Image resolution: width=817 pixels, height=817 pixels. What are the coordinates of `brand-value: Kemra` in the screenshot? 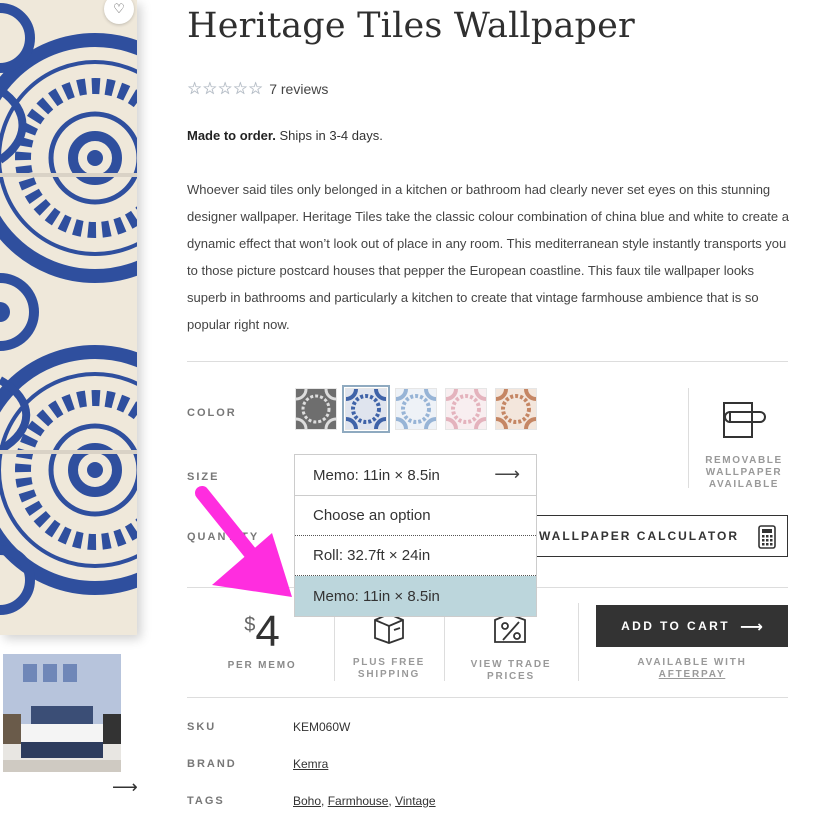 It's located at (310, 764).